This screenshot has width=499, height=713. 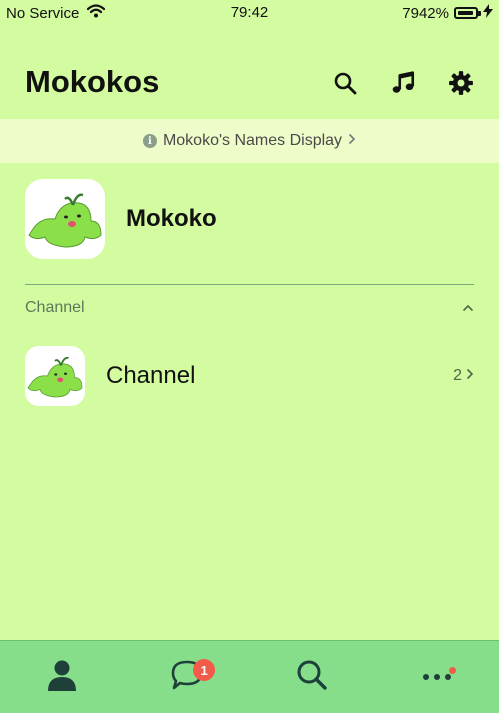 I want to click on unread-badge: 1, so click(x=204, y=670).